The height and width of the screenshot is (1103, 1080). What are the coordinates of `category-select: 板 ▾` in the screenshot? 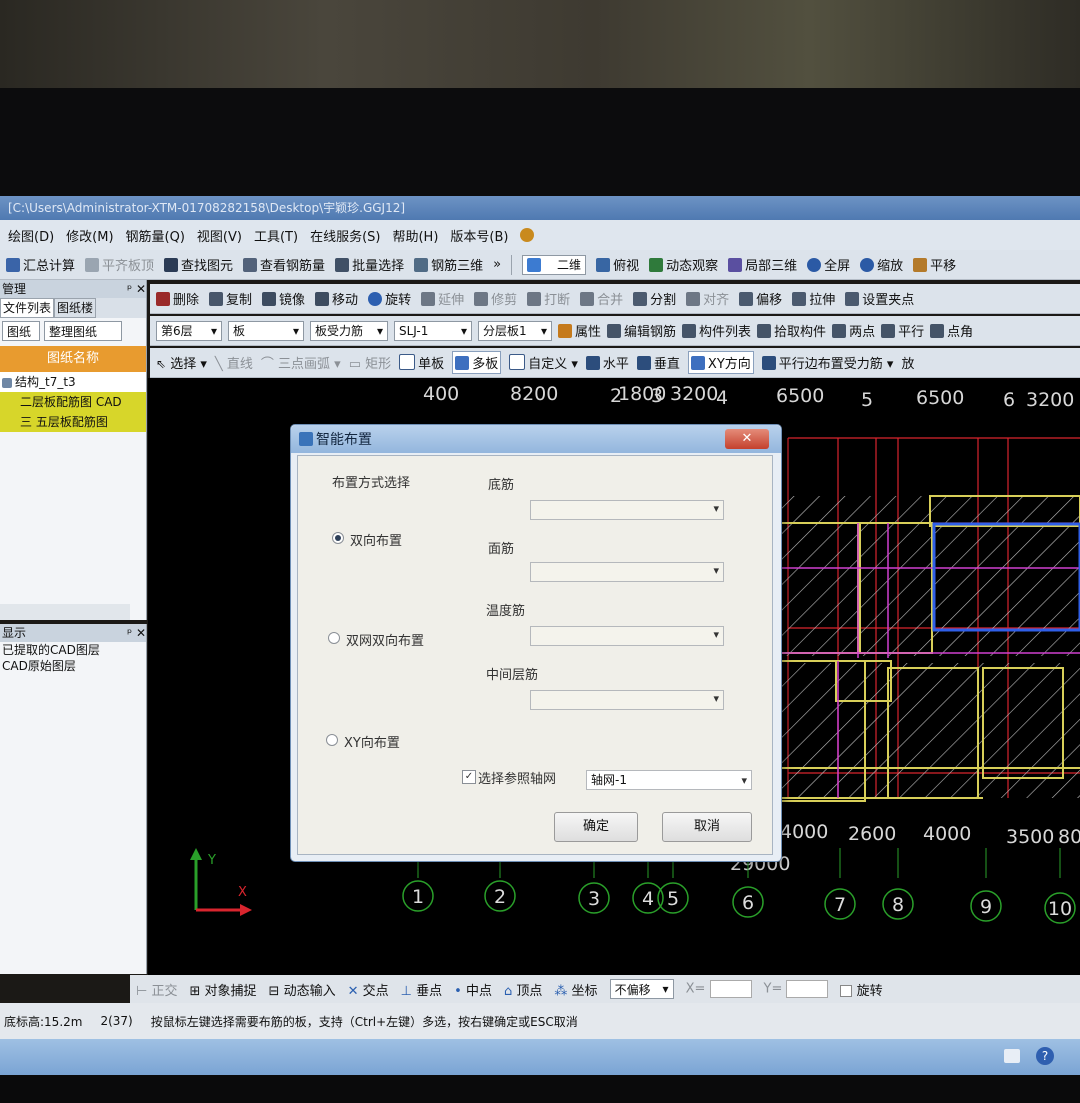 It's located at (266, 330).